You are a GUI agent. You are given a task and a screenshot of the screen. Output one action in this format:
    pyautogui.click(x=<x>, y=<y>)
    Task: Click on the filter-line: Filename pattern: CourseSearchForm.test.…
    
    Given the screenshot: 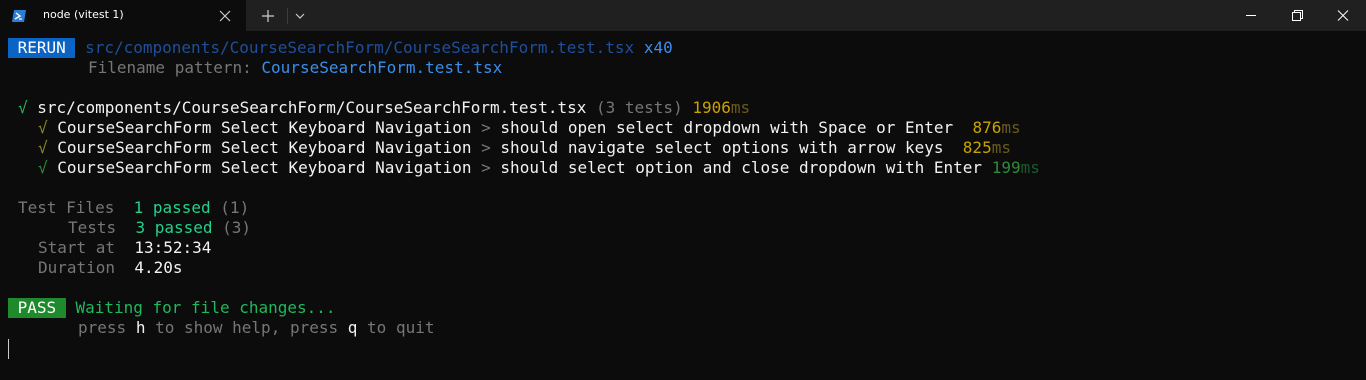 What is the action you would take?
    pyautogui.click(x=295, y=68)
    